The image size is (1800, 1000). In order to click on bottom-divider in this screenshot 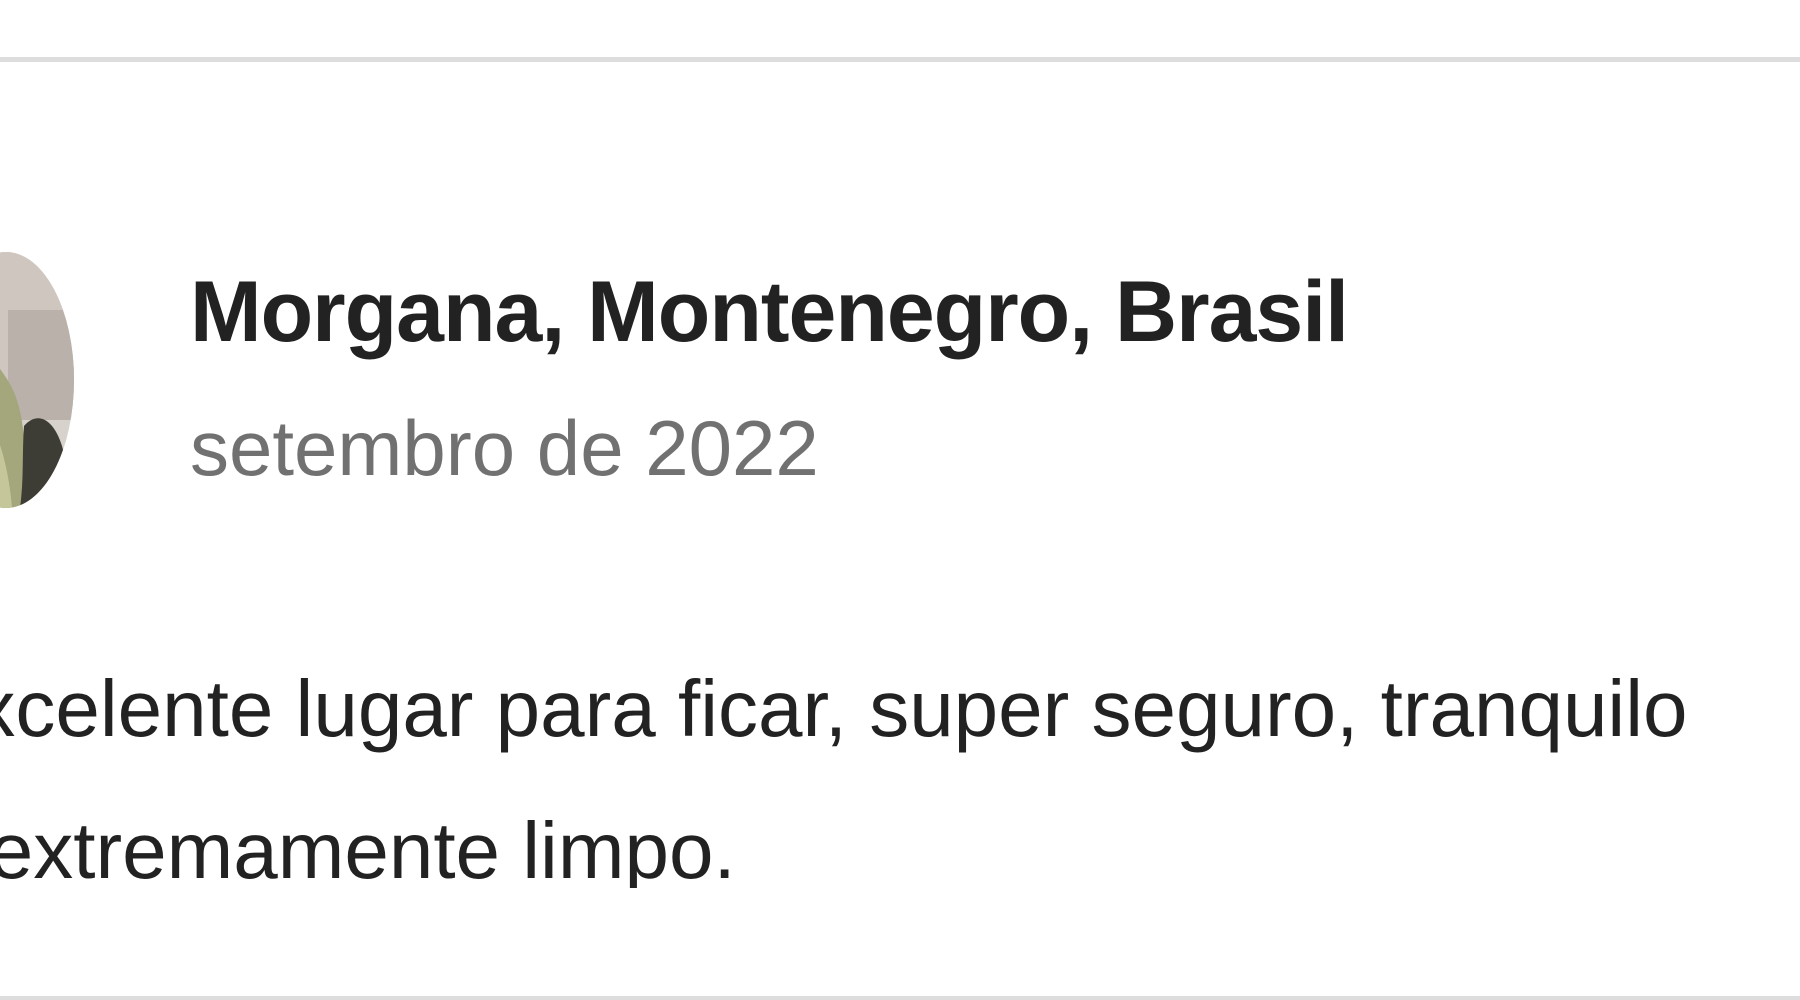, I will do `click(900, 998)`.